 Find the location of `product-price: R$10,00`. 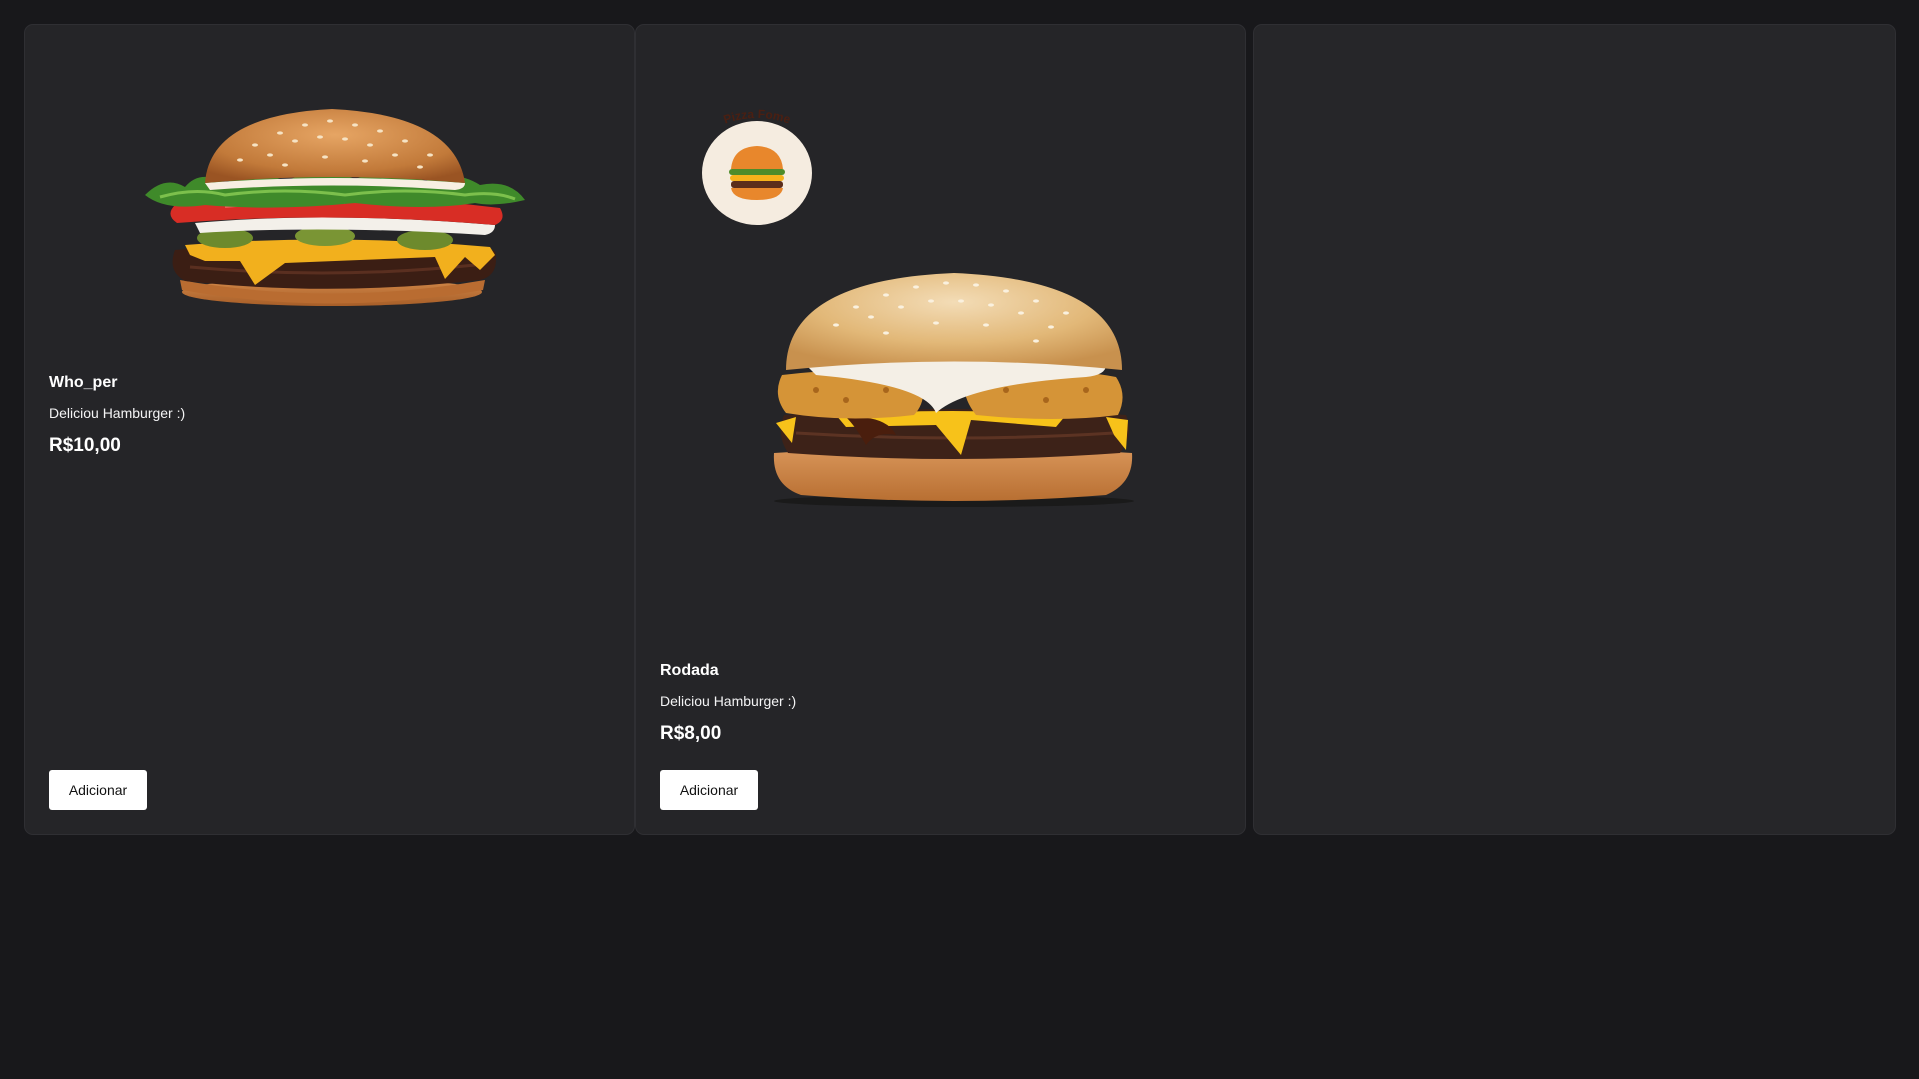

product-price: R$10,00 is located at coordinates (85, 445).